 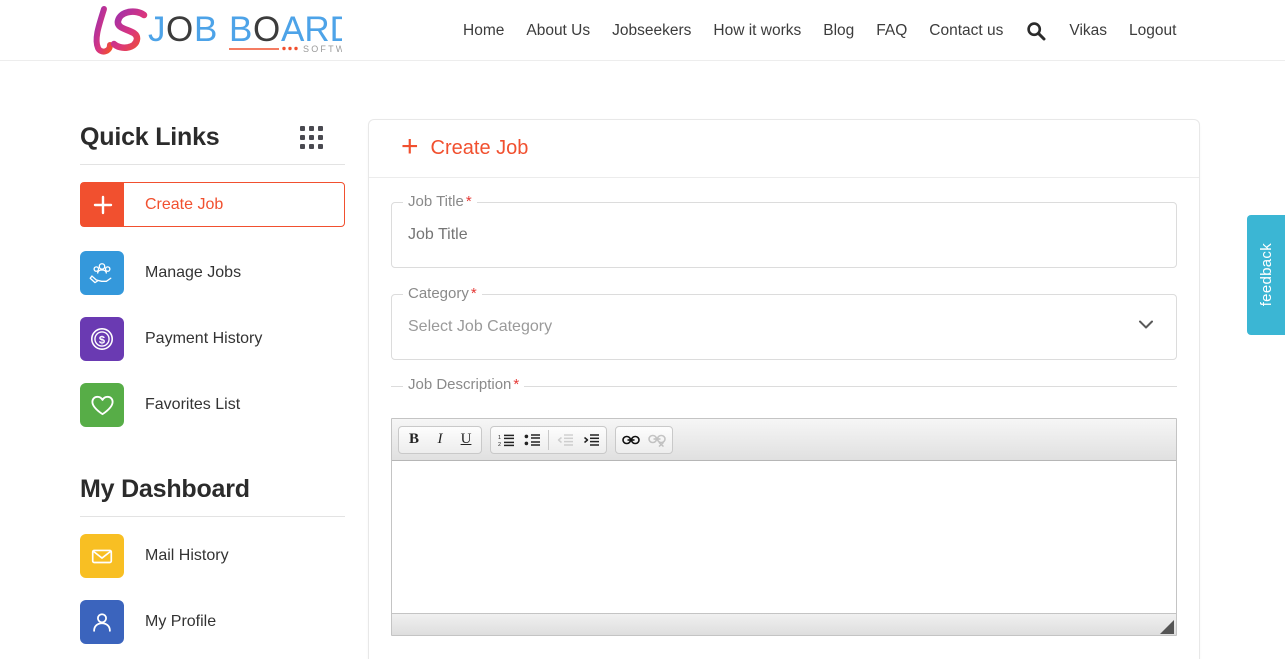 I want to click on insert-link-button, so click(x=631, y=440).